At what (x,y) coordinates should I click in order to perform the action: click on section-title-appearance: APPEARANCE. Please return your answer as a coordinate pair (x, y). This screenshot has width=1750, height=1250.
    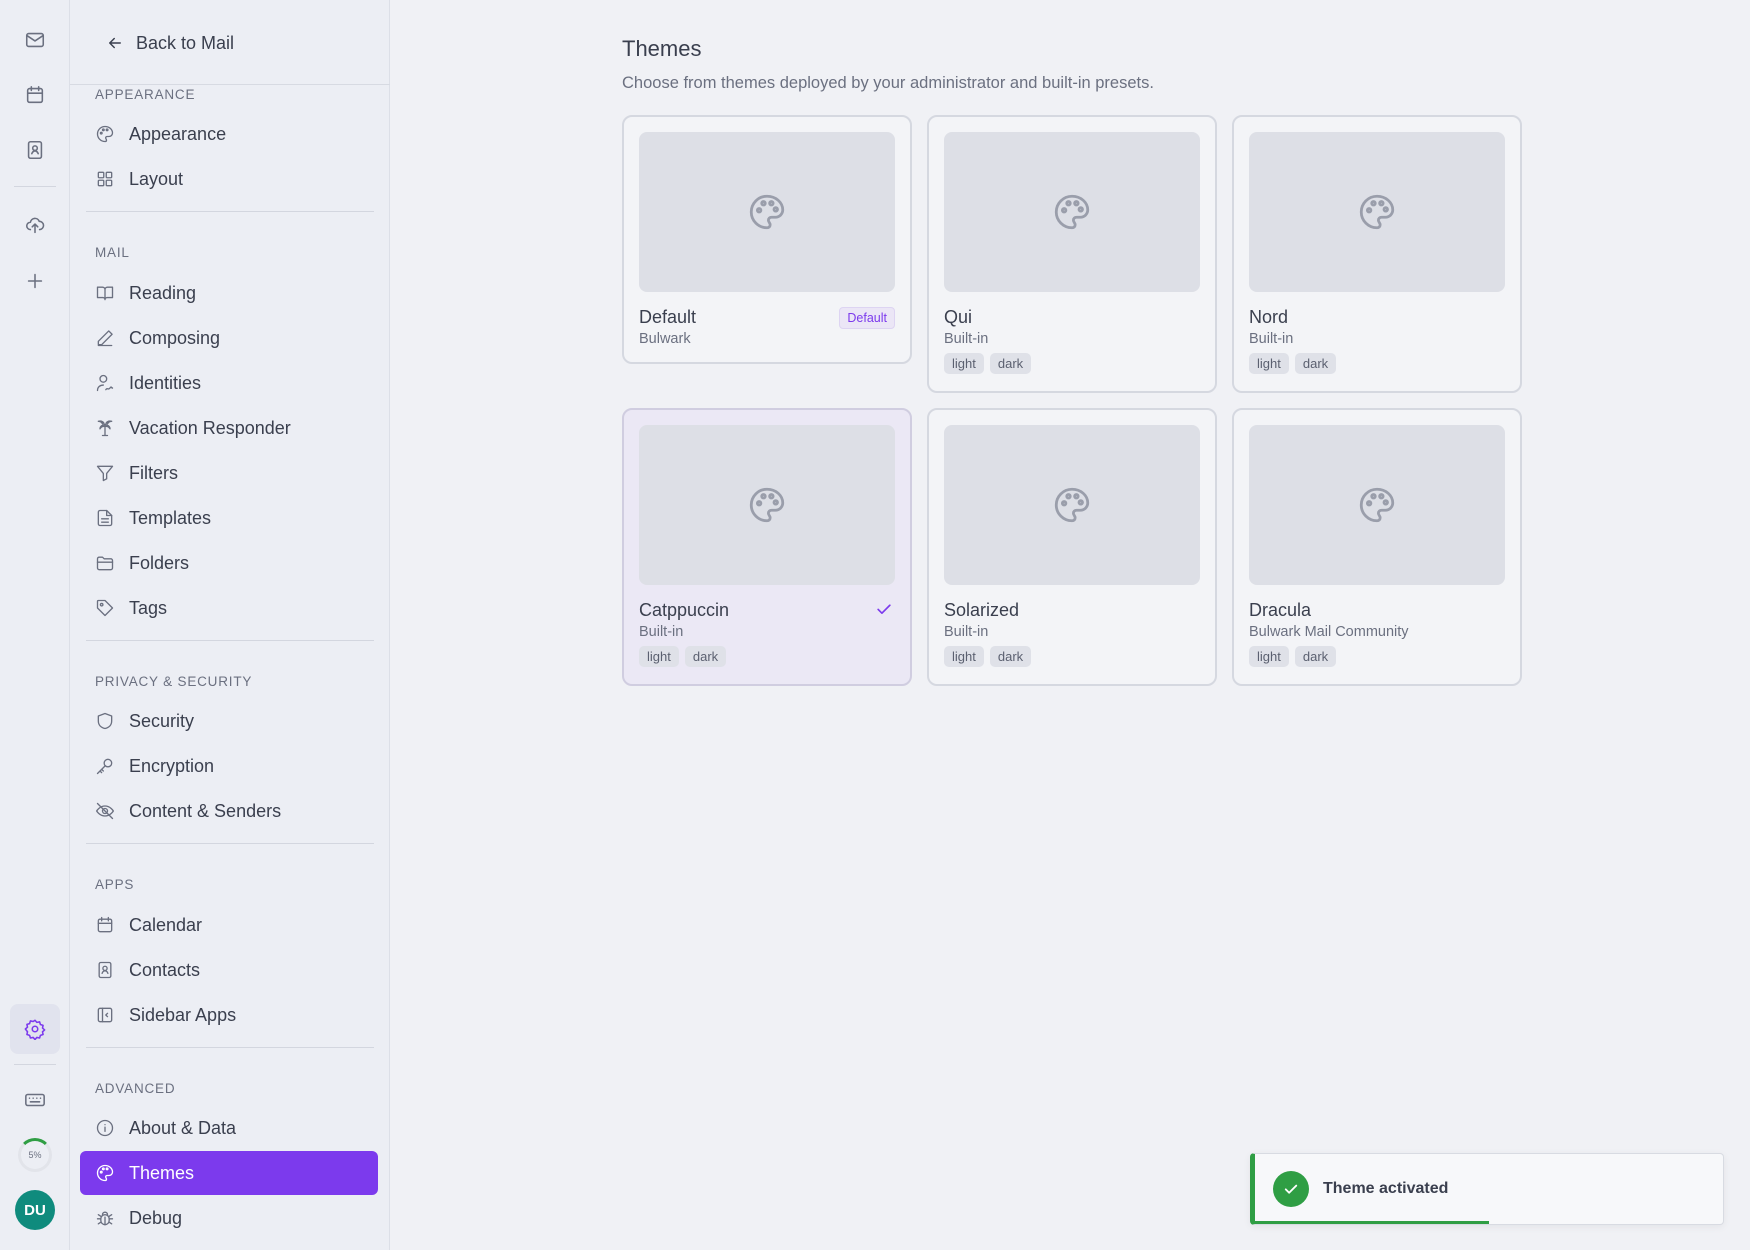
    Looking at the image, I should click on (145, 94).